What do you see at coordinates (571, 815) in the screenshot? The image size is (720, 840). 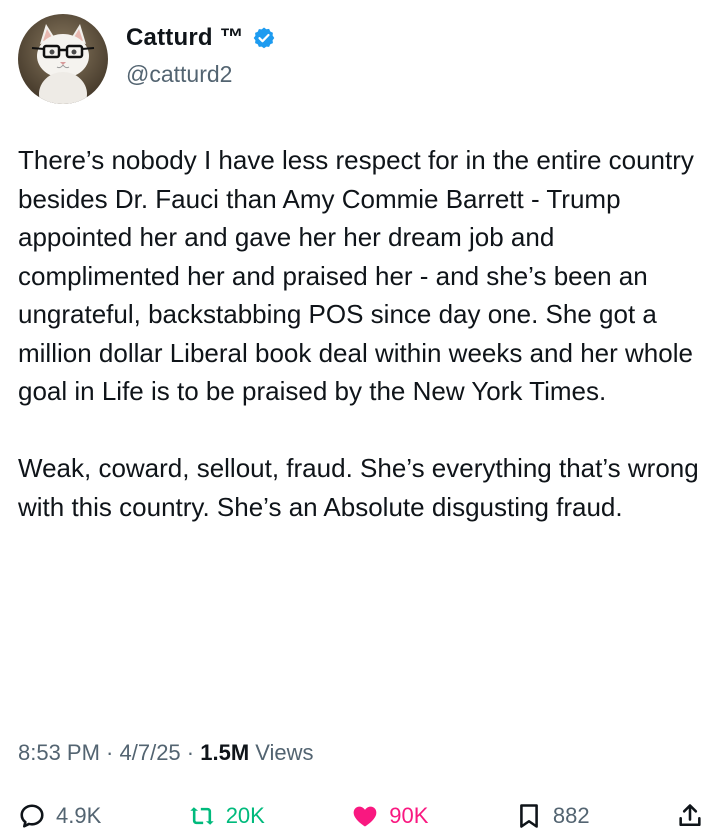 I see `bookmark-count: 882` at bounding box center [571, 815].